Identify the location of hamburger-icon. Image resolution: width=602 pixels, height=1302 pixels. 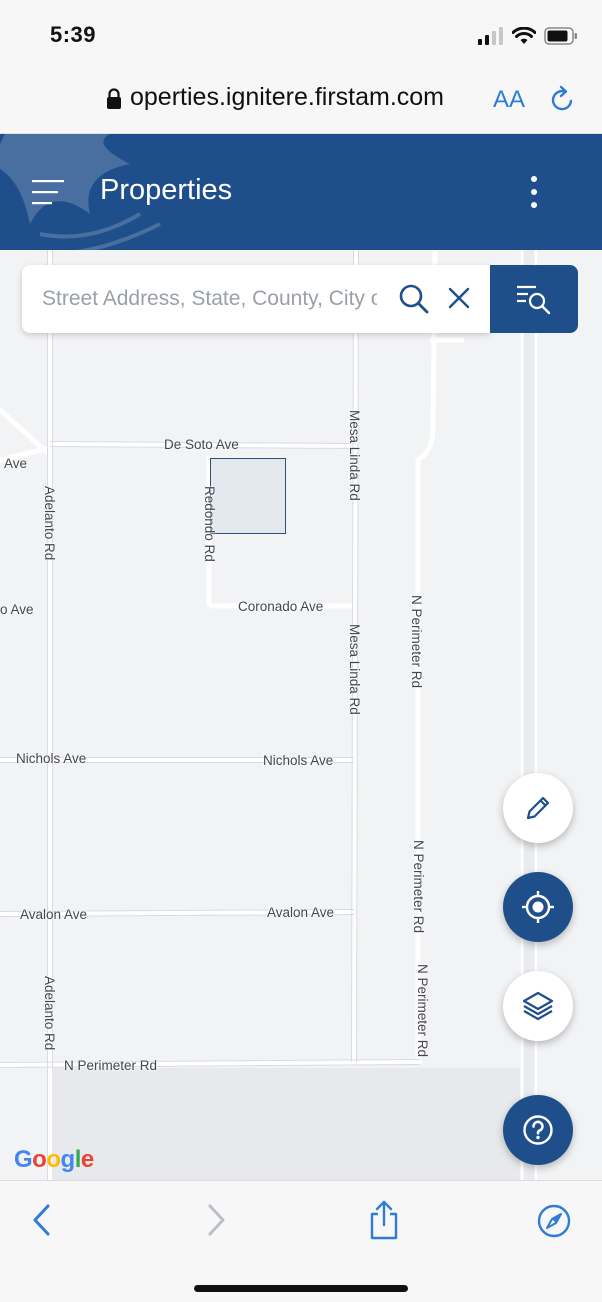
(49, 192).